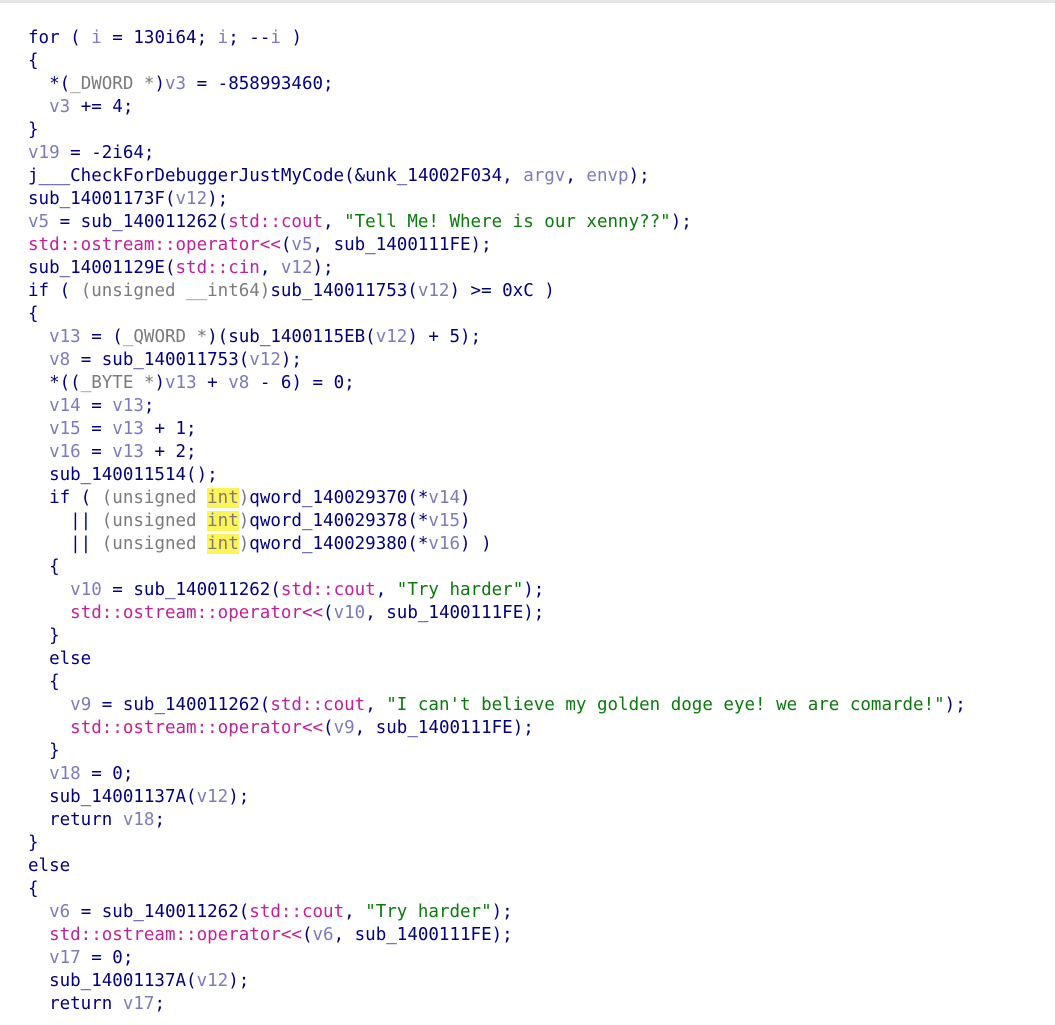 The height and width of the screenshot is (1025, 1055). Describe the element at coordinates (176, 84) in the screenshot. I see `code-token: v3` at that location.